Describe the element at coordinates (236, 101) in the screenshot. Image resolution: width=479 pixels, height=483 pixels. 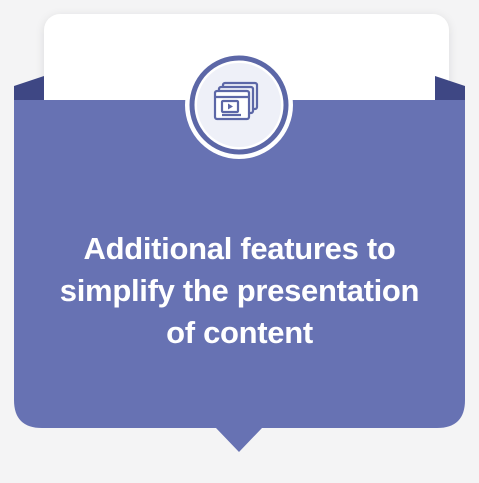
I see `video-presentation-icon` at that location.